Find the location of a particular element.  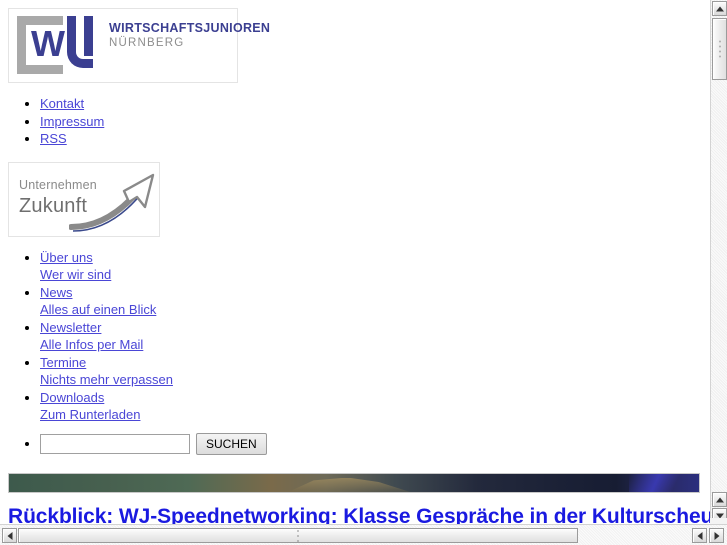

list-item: Kontakt is located at coordinates (375, 104).